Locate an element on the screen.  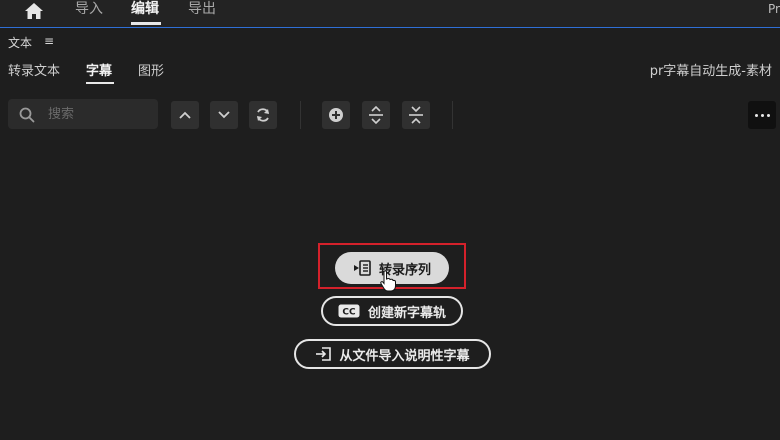
more-options-button is located at coordinates (762, 115).